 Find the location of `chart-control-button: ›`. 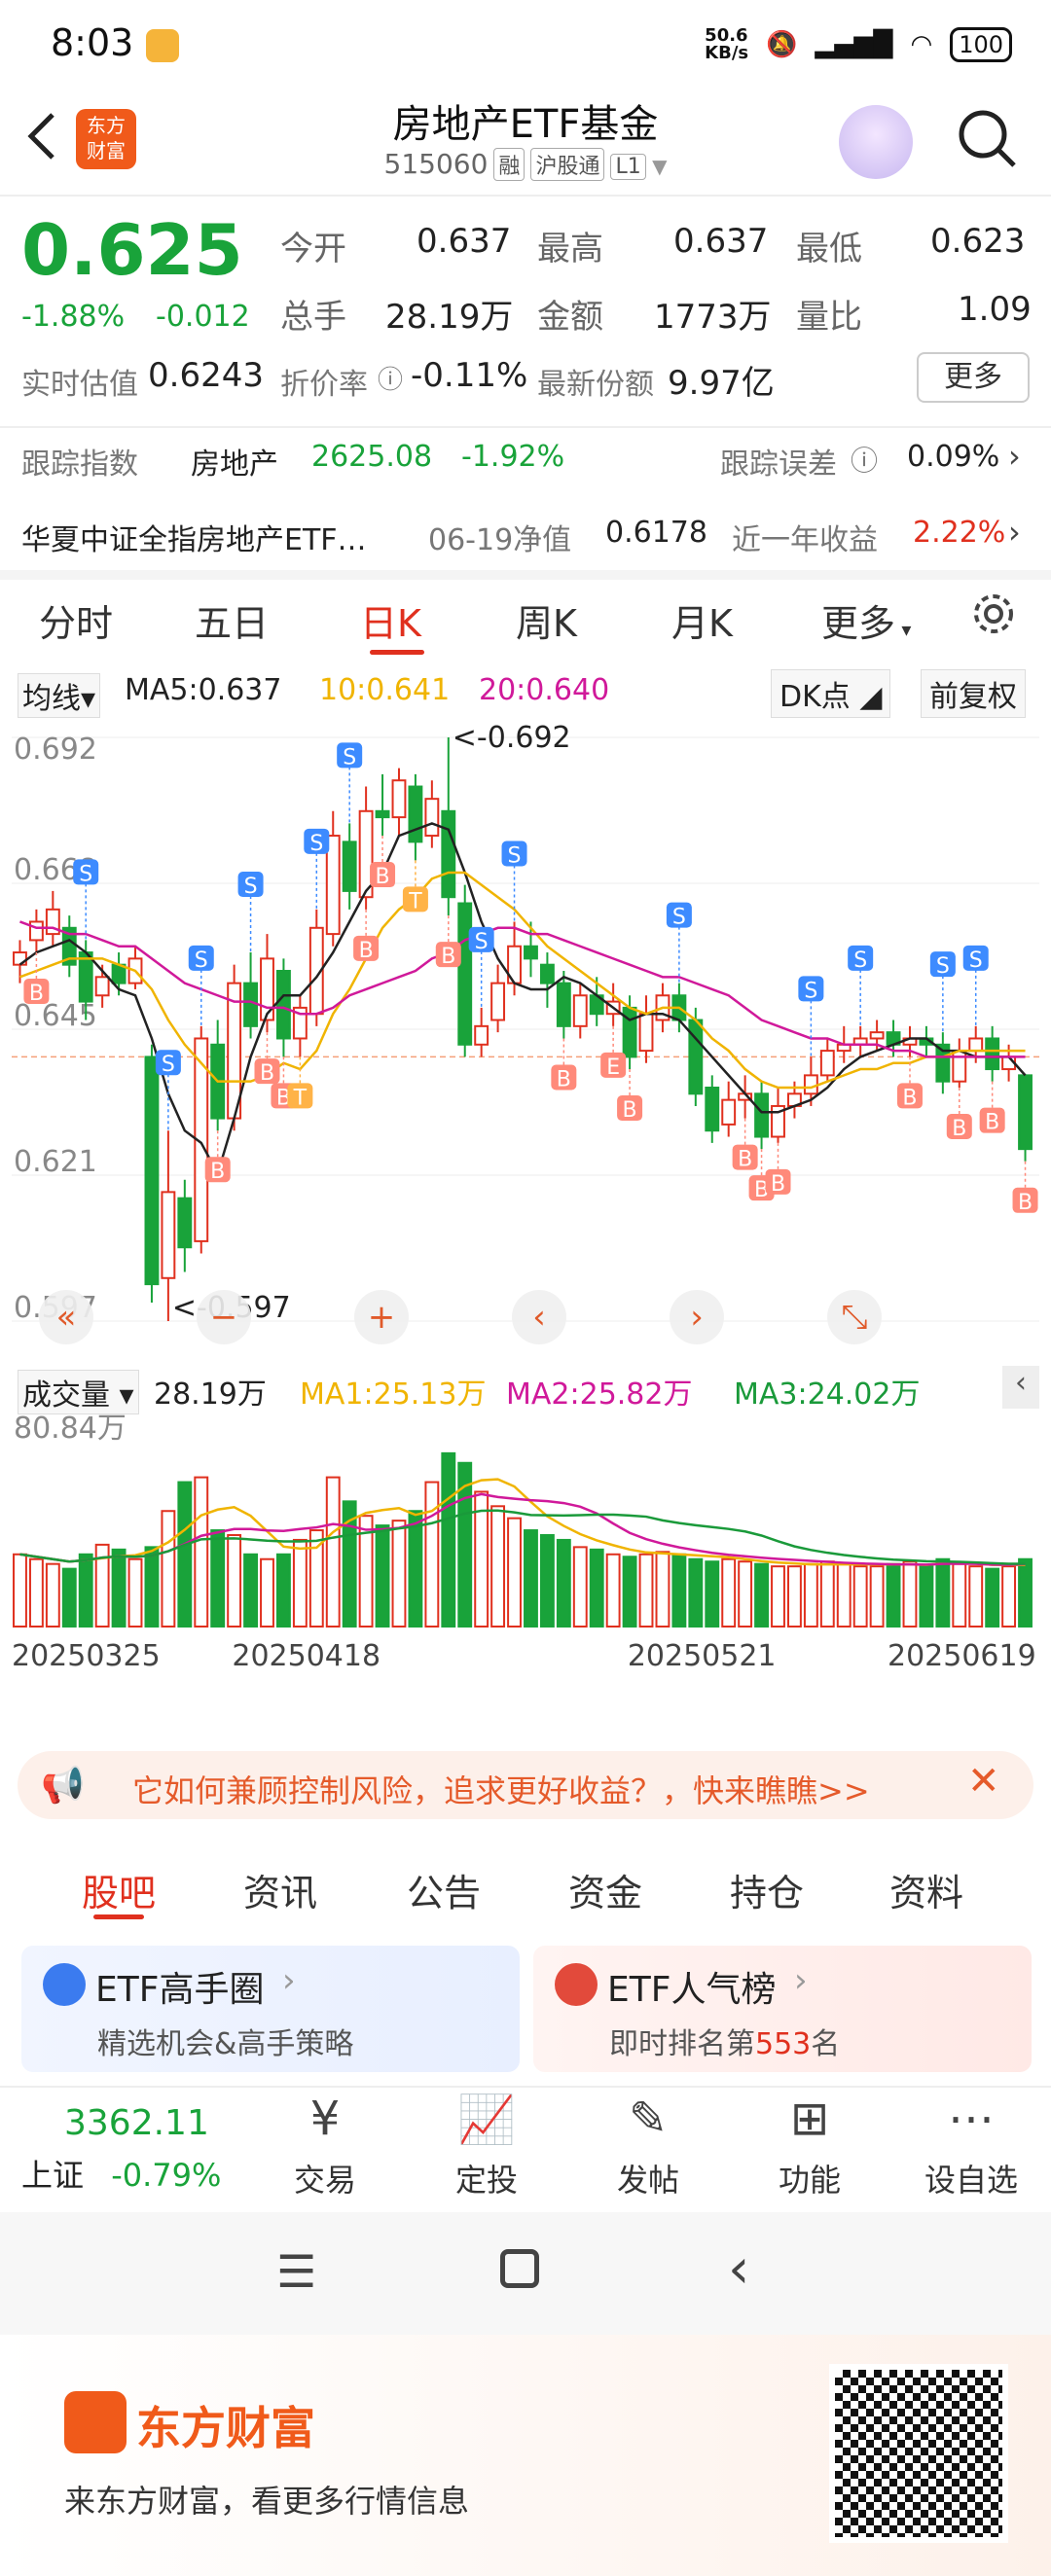

chart-control-button: › is located at coordinates (697, 1317).